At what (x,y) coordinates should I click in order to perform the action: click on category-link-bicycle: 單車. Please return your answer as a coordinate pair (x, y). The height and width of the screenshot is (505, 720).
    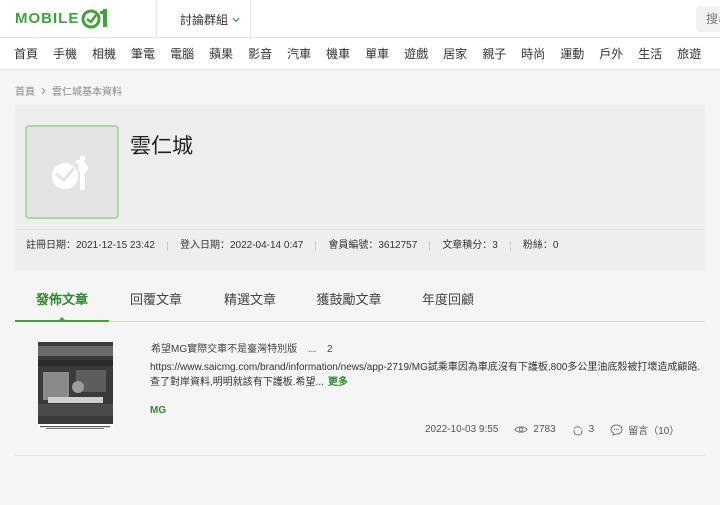
    Looking at the image, I should click on (377, 53).